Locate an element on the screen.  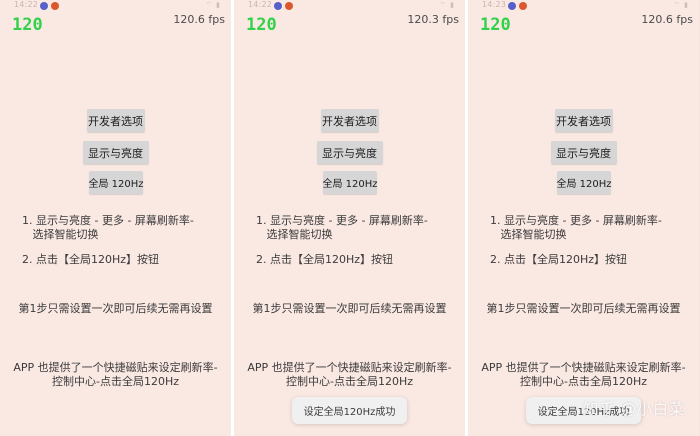
status-bar: 14:23 ⌔ ▮ is located at coordinates (583, 6).